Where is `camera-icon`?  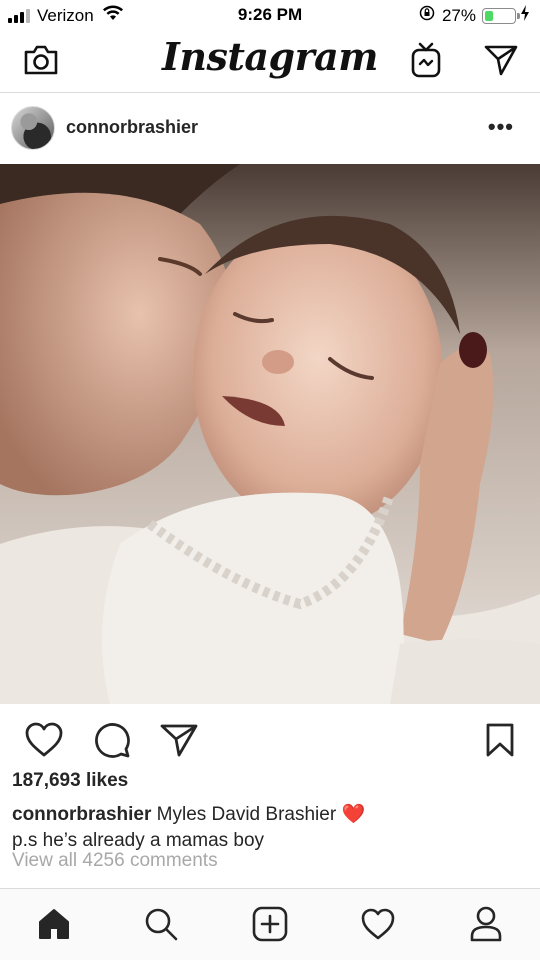 camera-icon is located at coordinates (41, 60).